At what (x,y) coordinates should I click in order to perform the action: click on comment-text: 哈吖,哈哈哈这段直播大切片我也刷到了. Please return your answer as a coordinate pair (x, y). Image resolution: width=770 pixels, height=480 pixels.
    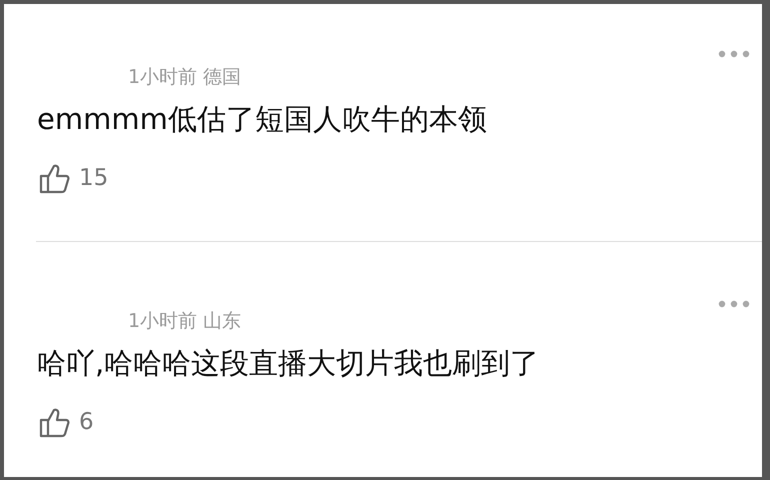
    Looking at the image, I should click on (288, 363).